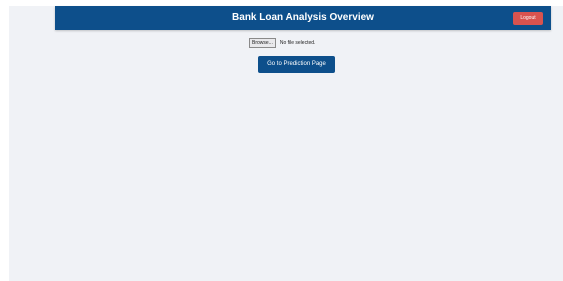  I want to click on logout-button: Logout, so click(528, 18).